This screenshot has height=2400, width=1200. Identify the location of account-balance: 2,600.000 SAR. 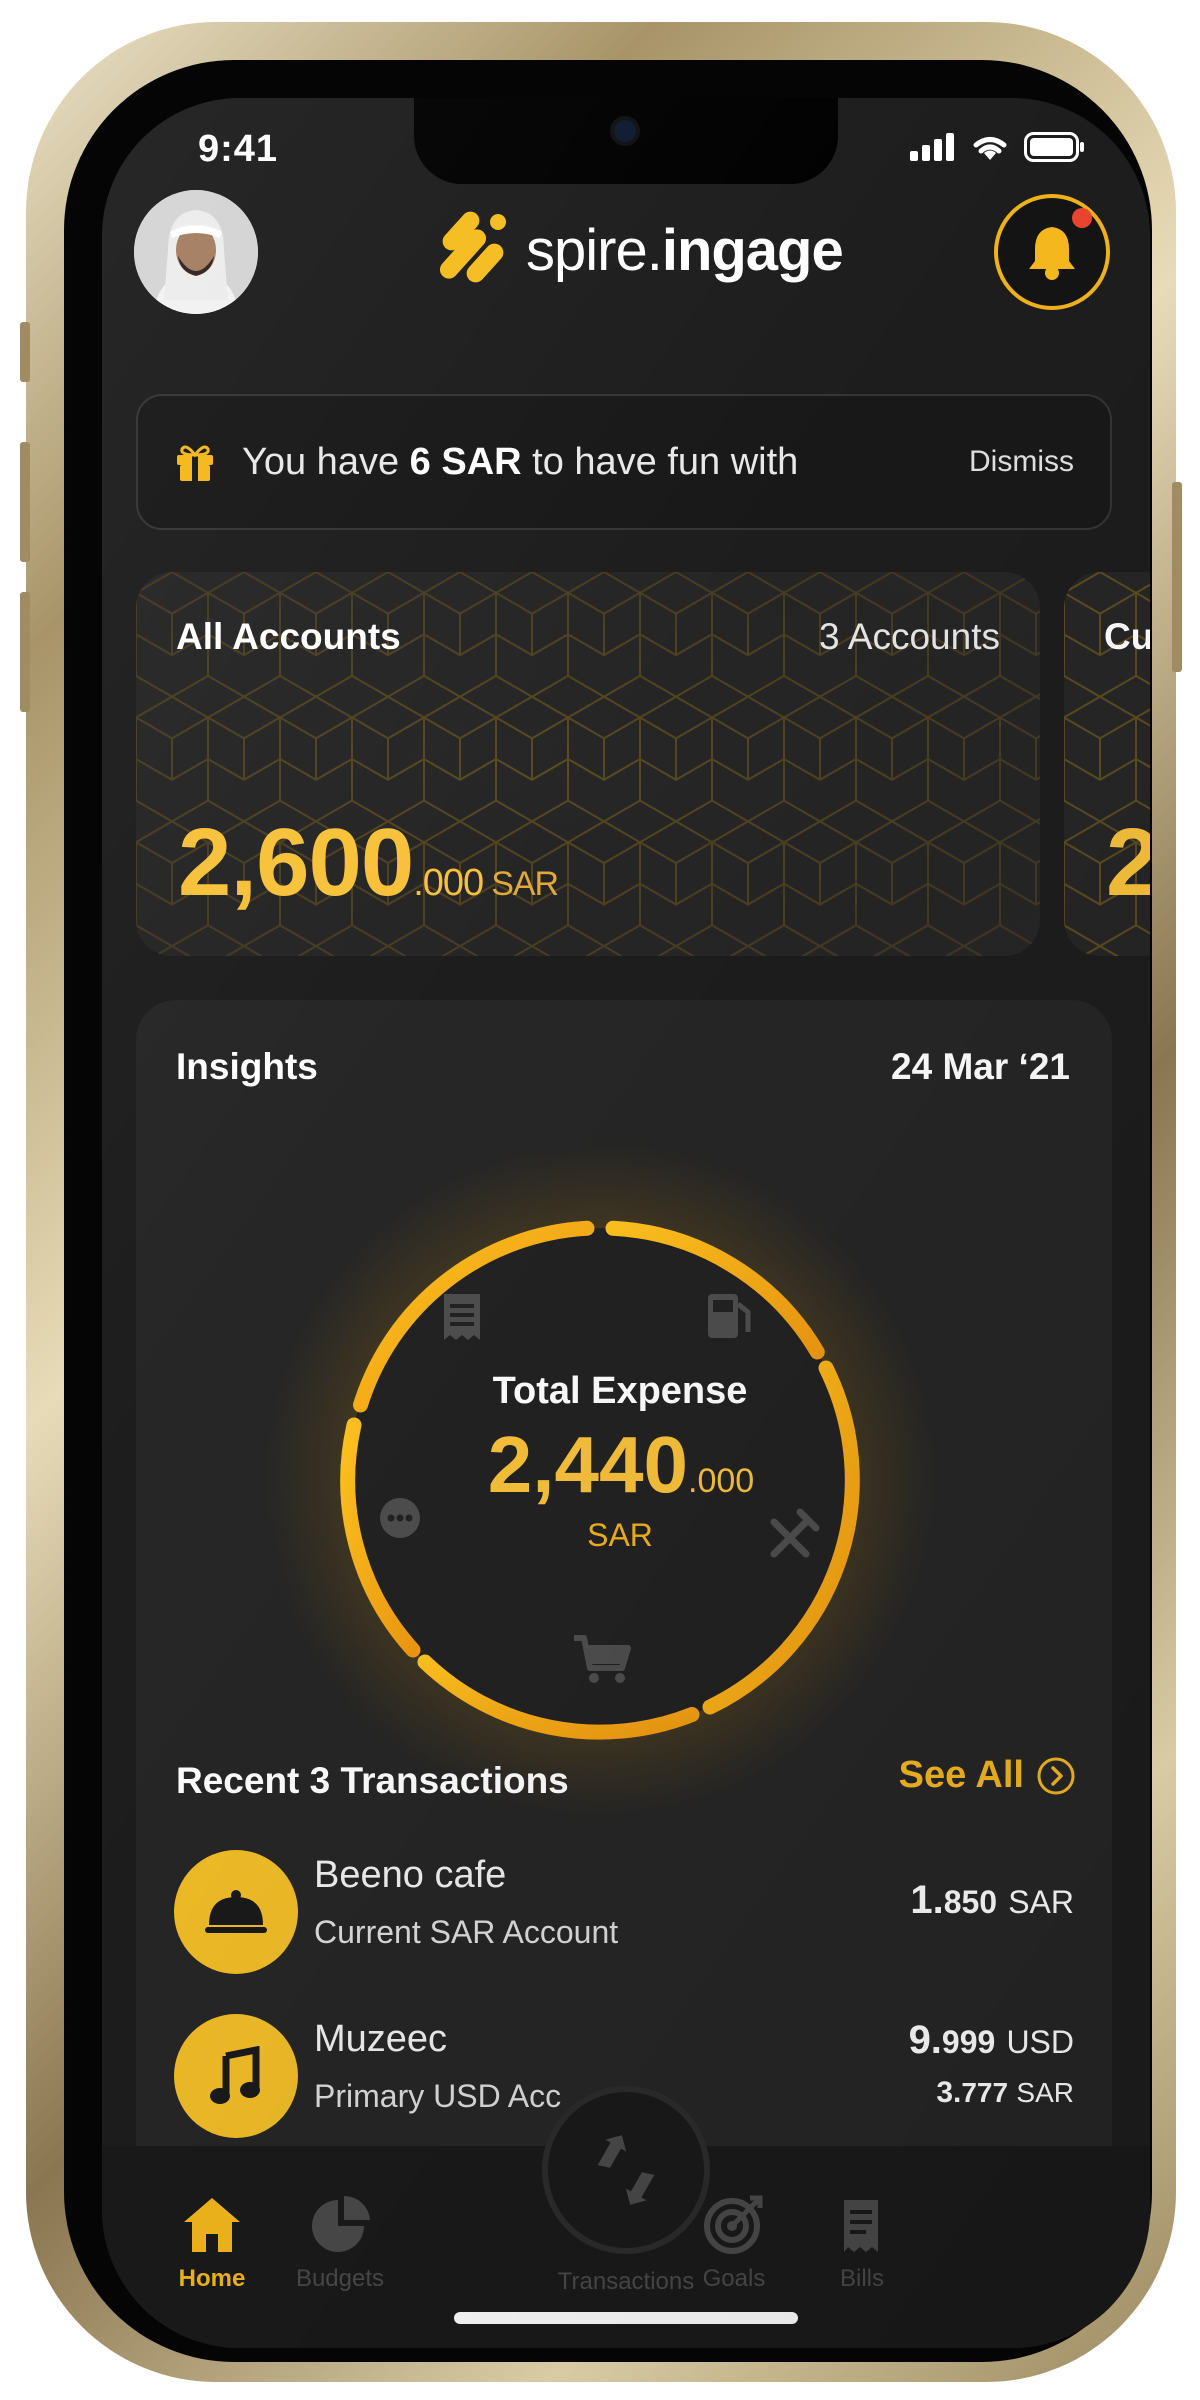
(368, 863).